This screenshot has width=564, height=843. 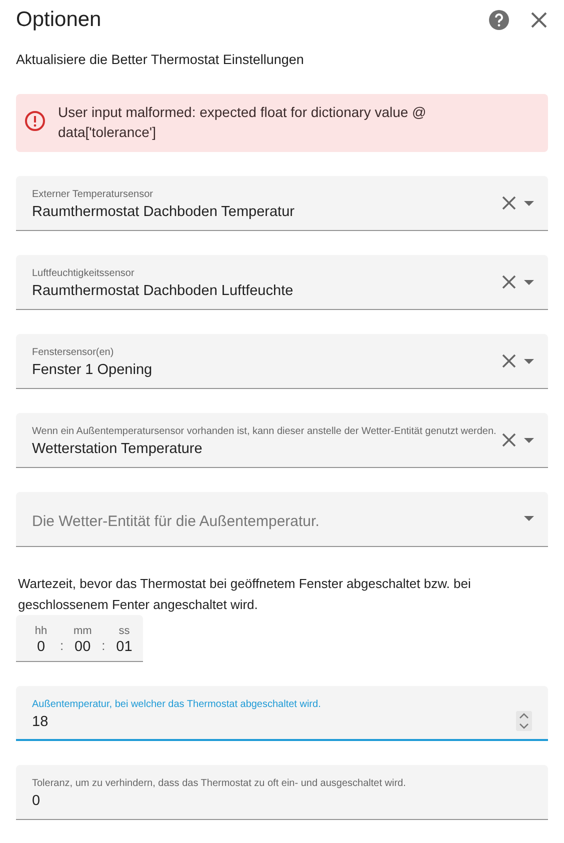 I want to click on field-label: Fenstersensor(en), so click(x=73, y=352).